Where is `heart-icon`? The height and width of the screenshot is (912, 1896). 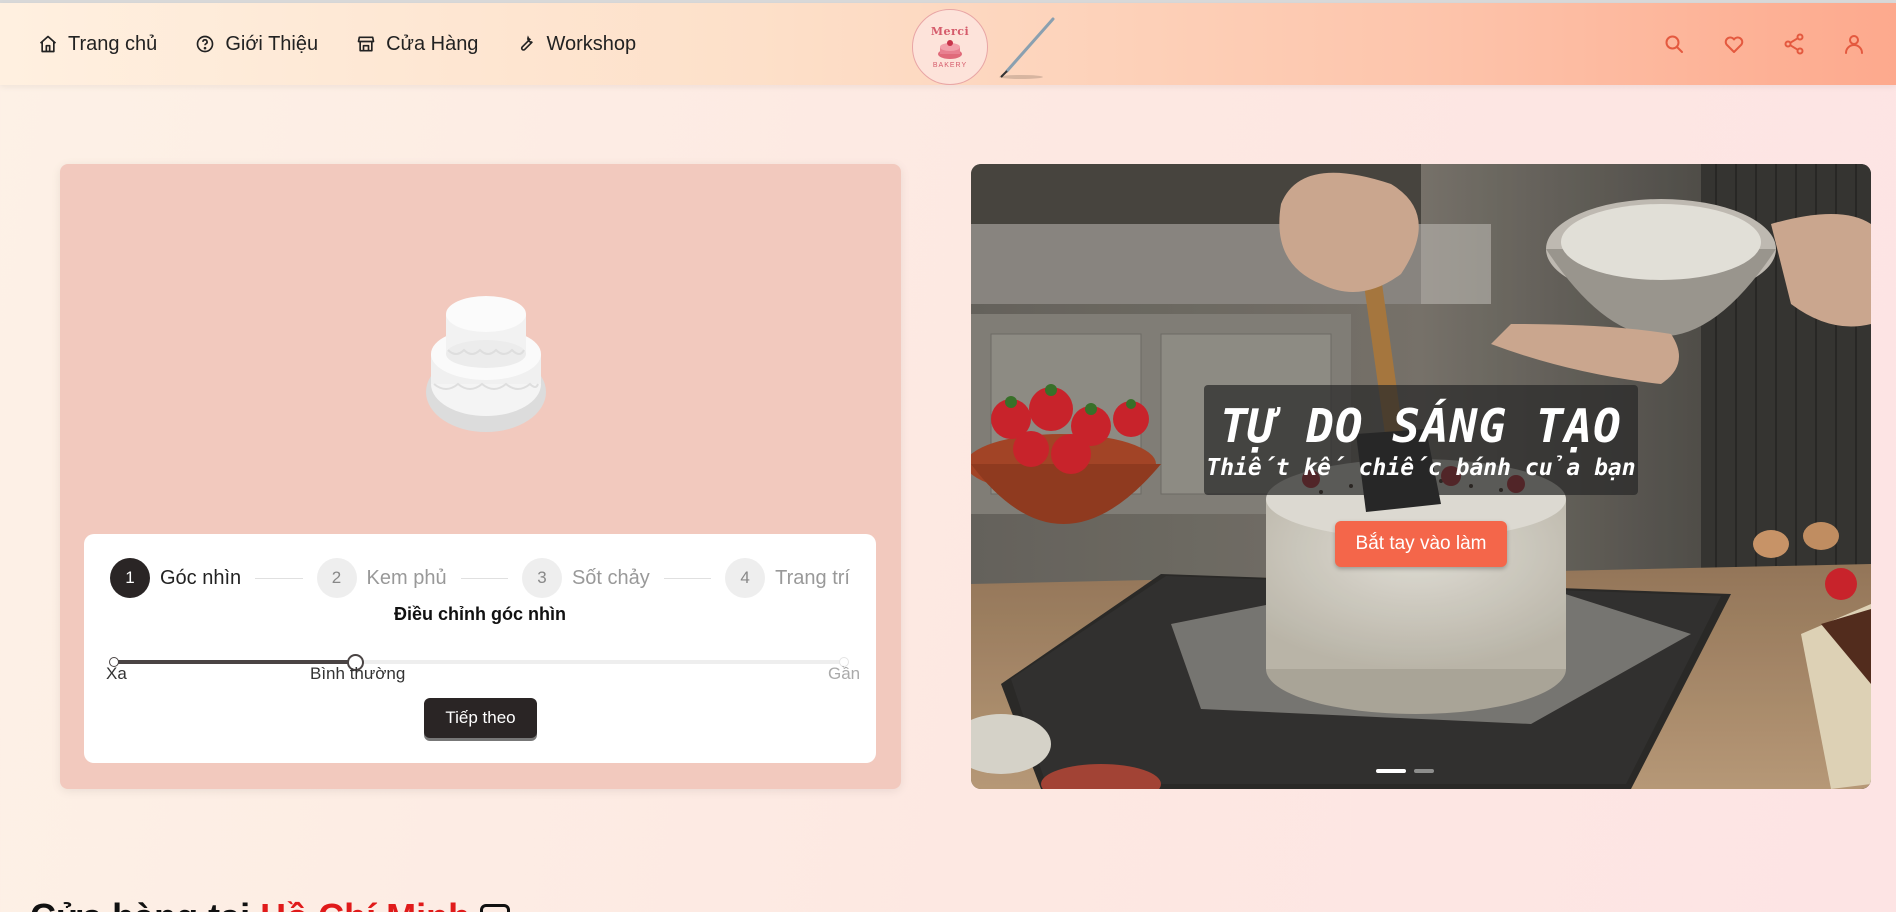 heart-icon is located at coordinates (1734, 44).